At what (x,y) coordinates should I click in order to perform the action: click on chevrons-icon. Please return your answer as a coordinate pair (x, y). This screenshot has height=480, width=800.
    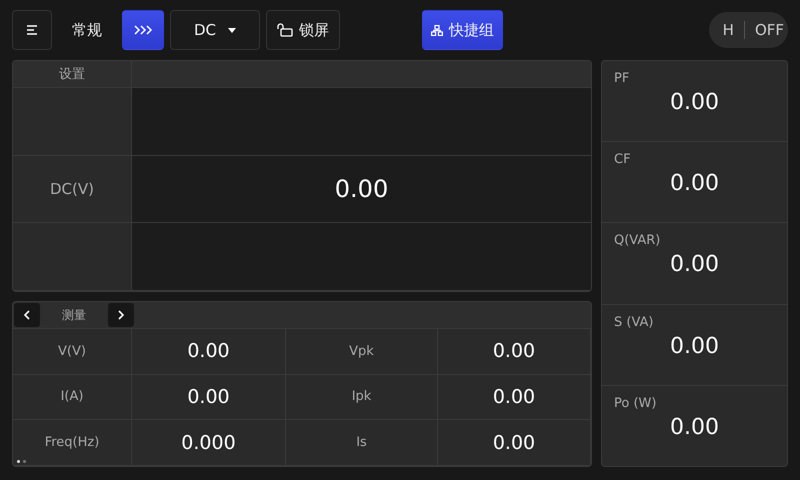
    Looking at the image, I should click on (143, 30).